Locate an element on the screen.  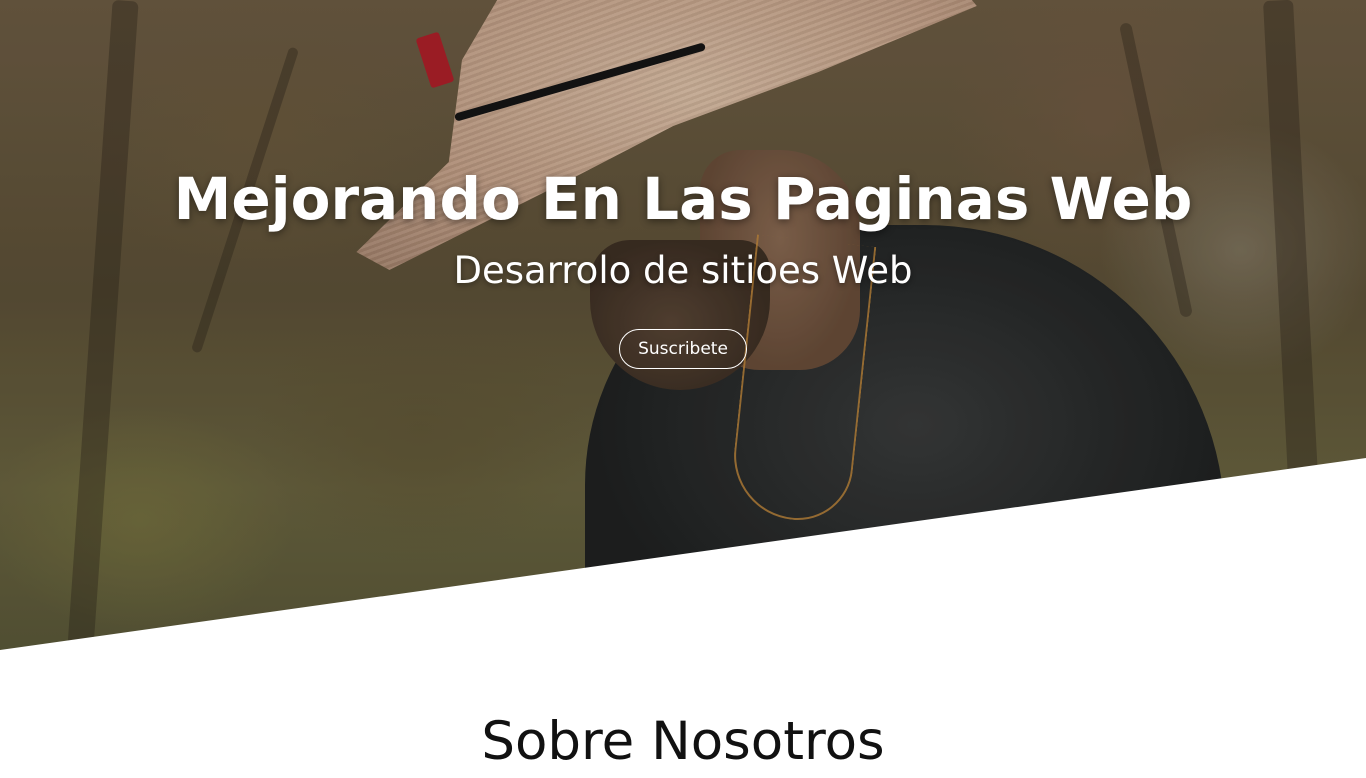
about-heading: Sobre Nosotros is located at coordinates (683, 741).